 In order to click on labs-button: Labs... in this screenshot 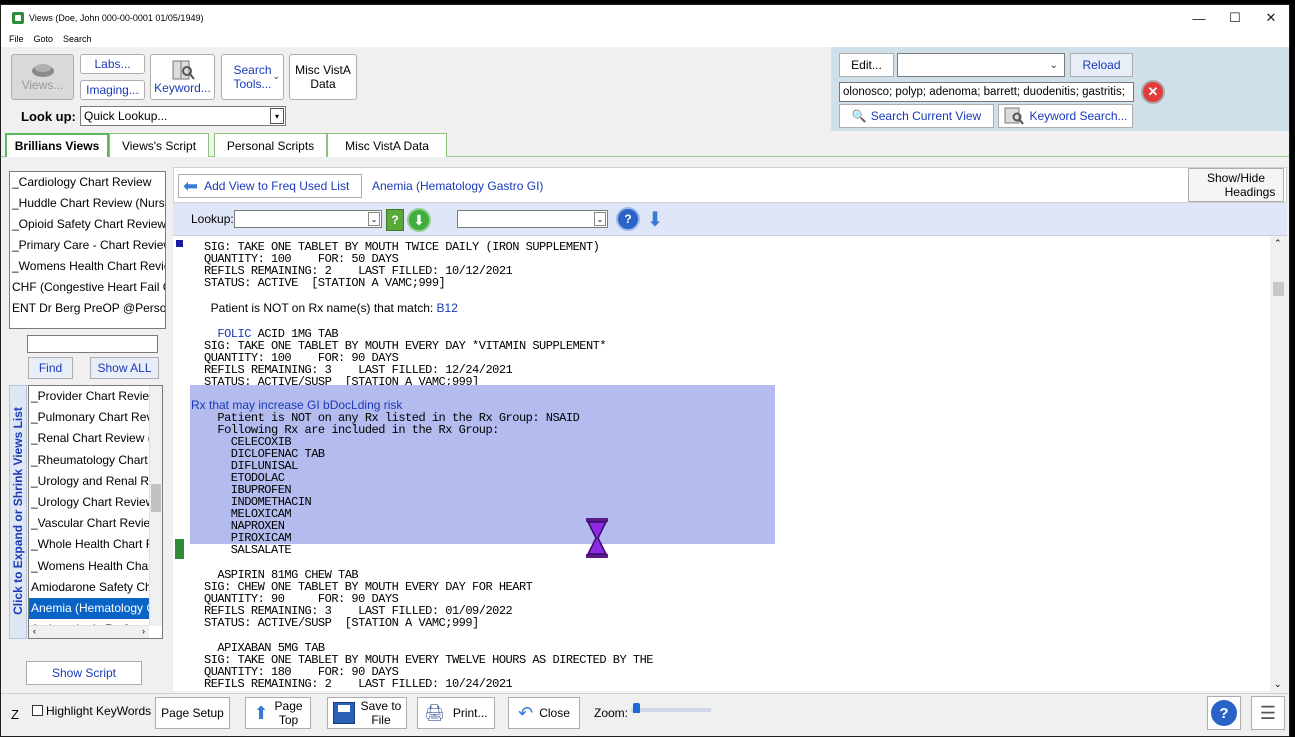, I will do `click(112, 64)`.